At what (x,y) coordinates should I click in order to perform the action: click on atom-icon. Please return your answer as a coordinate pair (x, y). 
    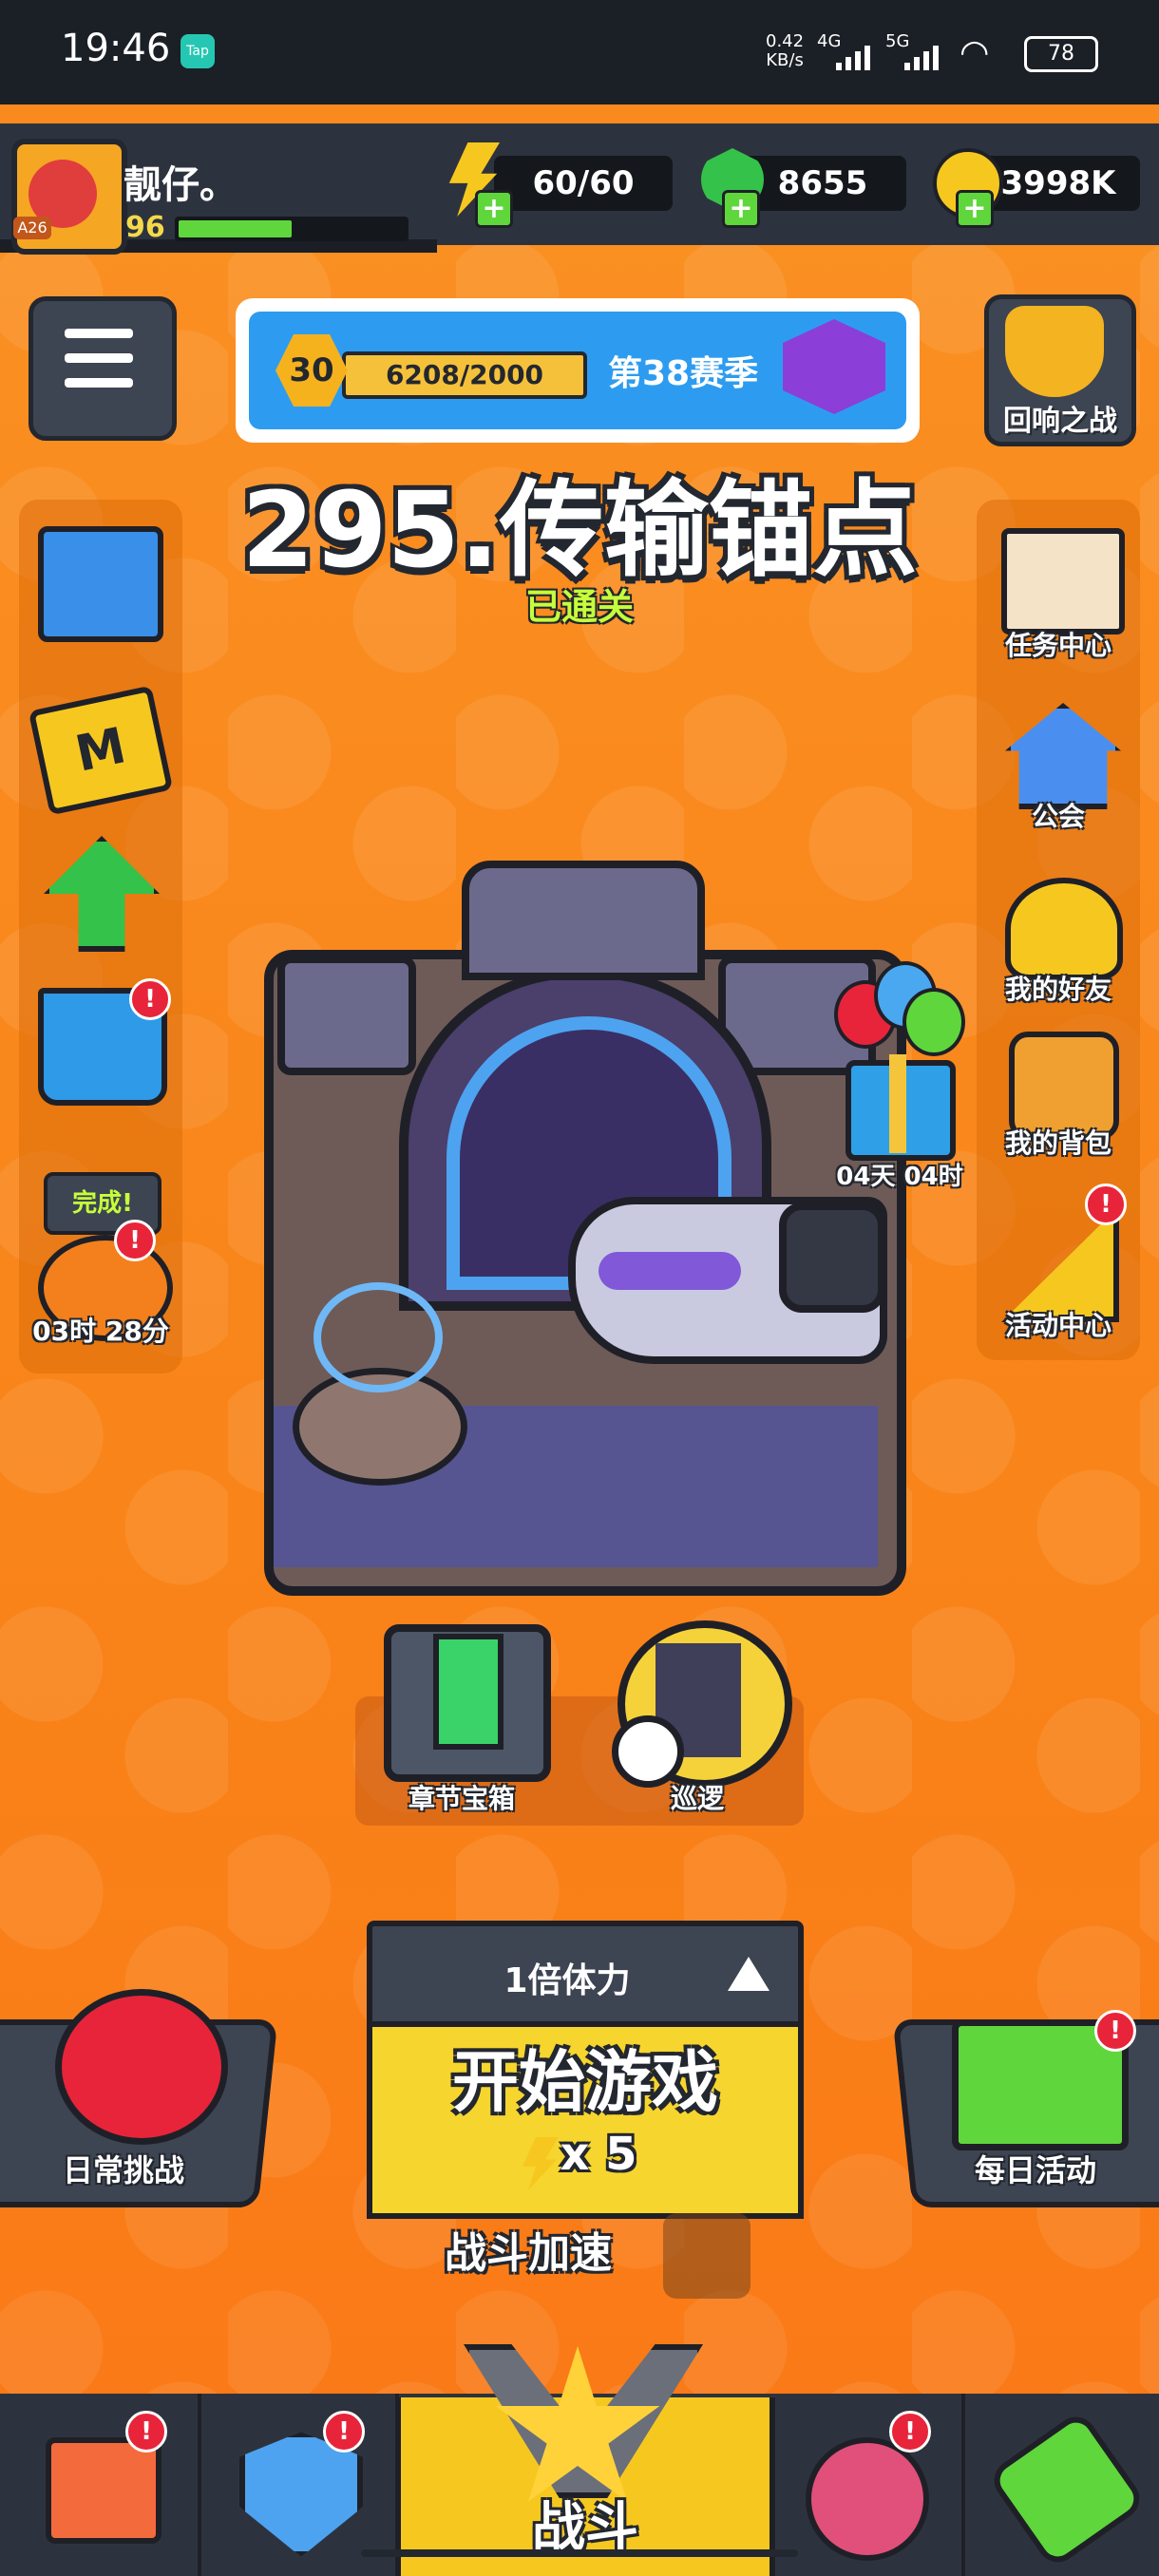
    Looking at the image, I should click on (378, 1337).